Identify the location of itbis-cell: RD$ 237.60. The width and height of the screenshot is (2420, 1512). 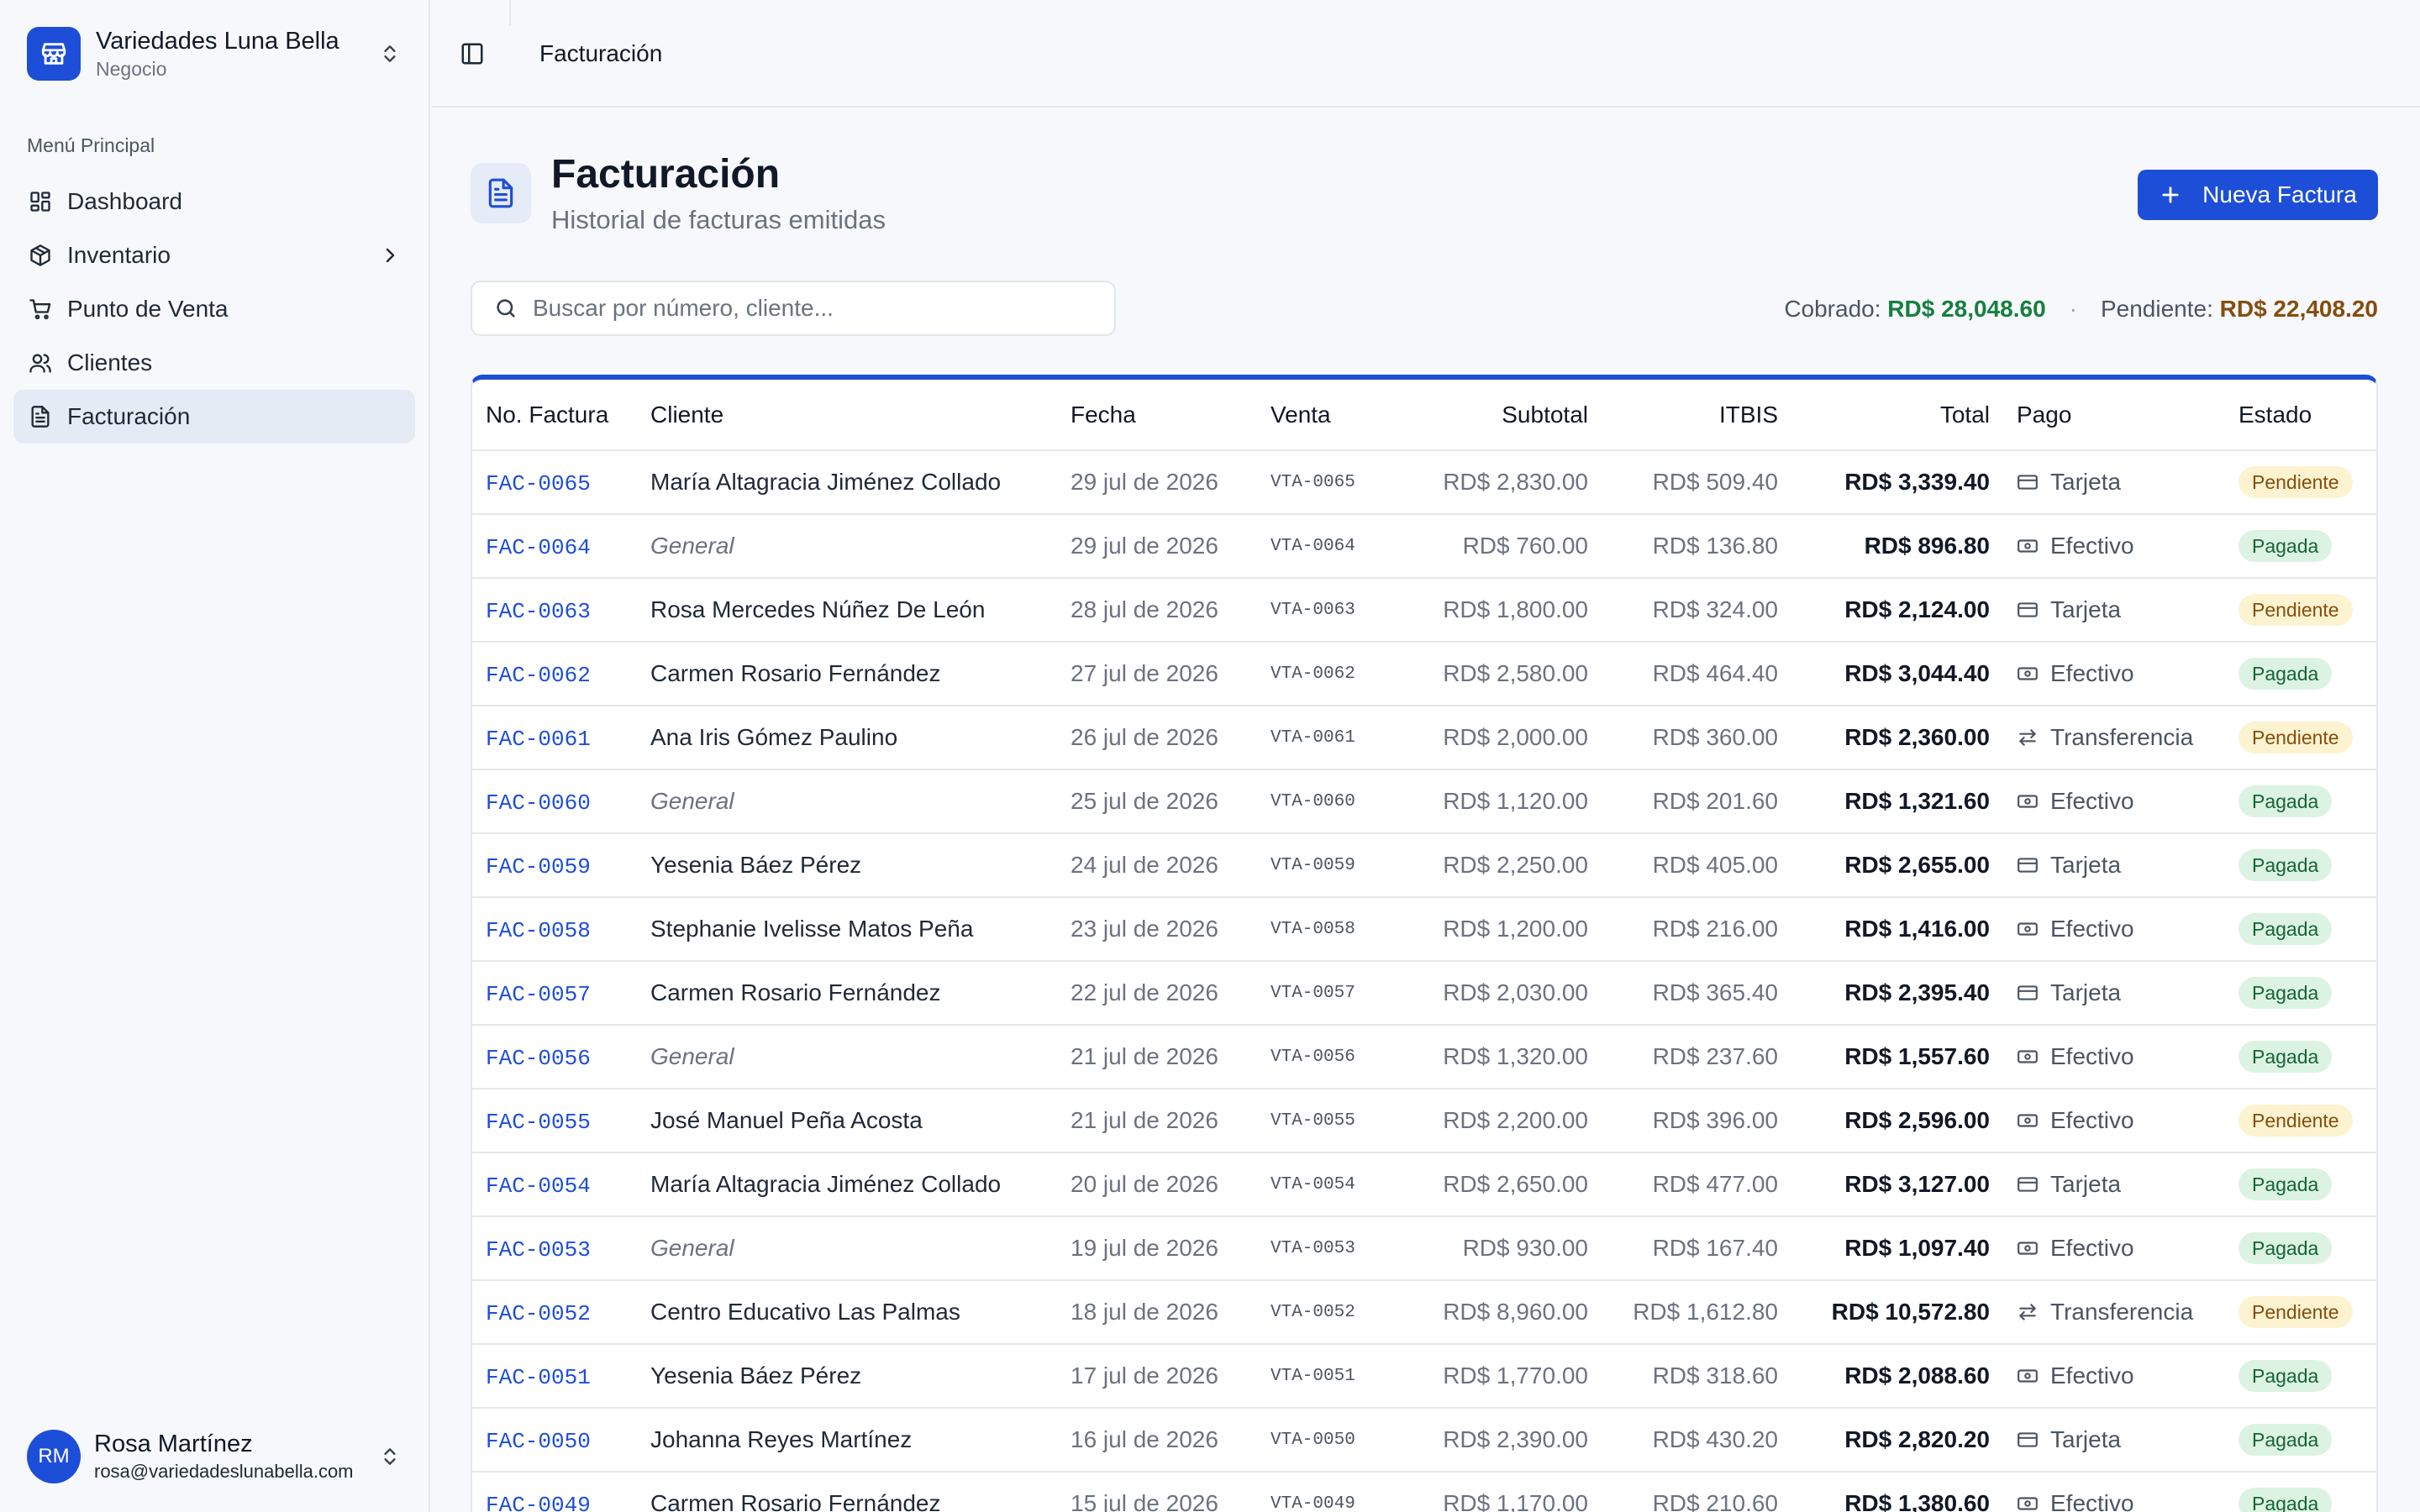
(1696, 1057).